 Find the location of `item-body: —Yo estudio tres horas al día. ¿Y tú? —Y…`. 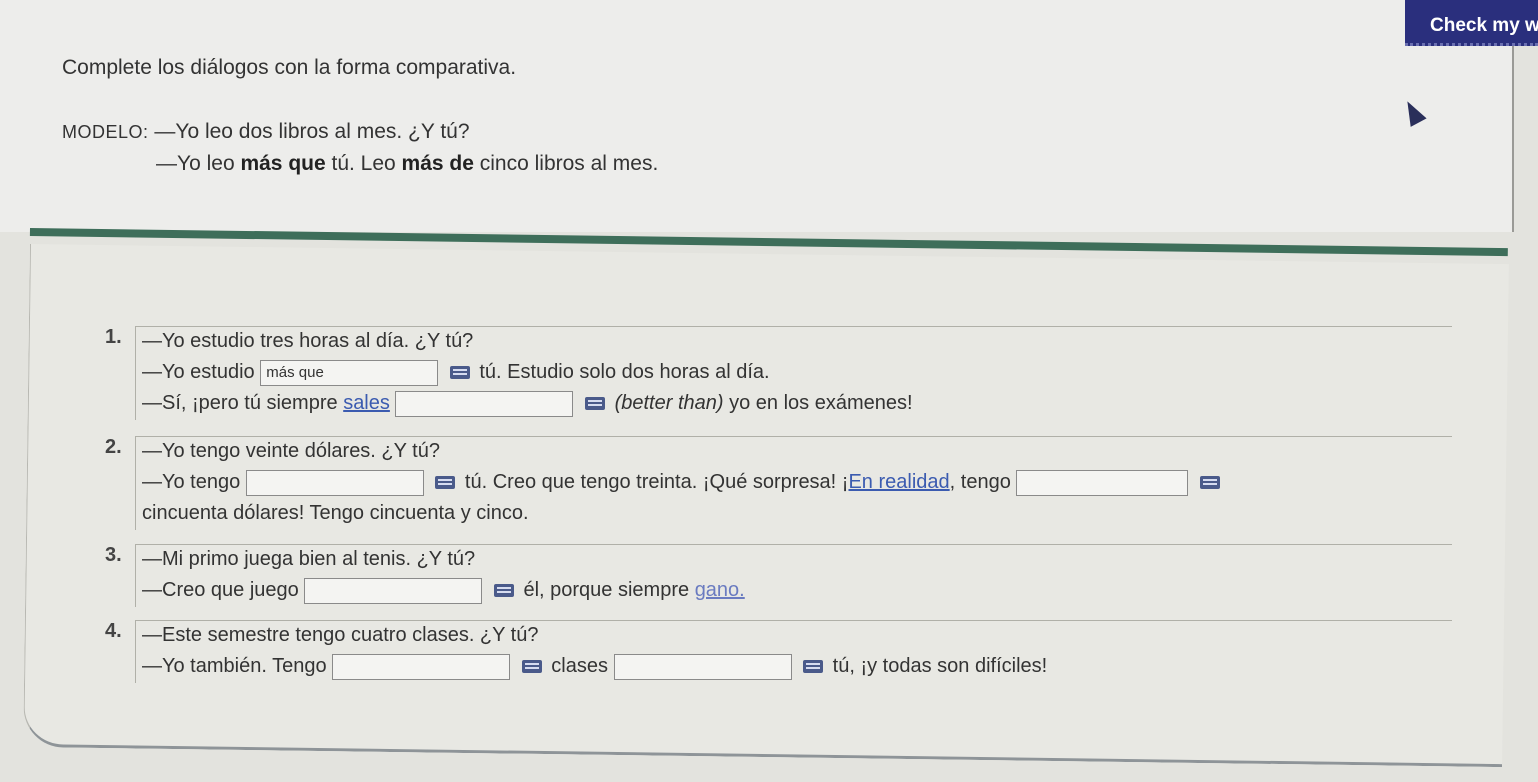

item-body: —Yo estudio tres horas al día. ¿Y tú? —Y… is located at coordinates (793, 373).